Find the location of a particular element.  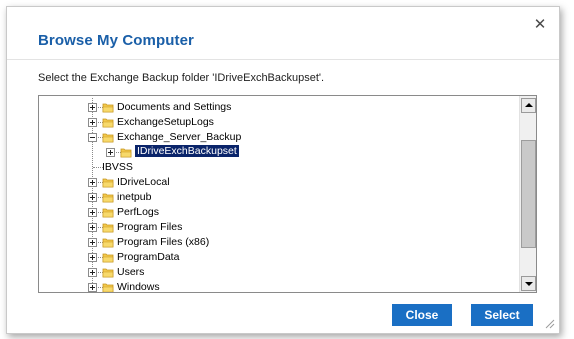

tree-item-label: Program Files is located at coordinates (150, 227).